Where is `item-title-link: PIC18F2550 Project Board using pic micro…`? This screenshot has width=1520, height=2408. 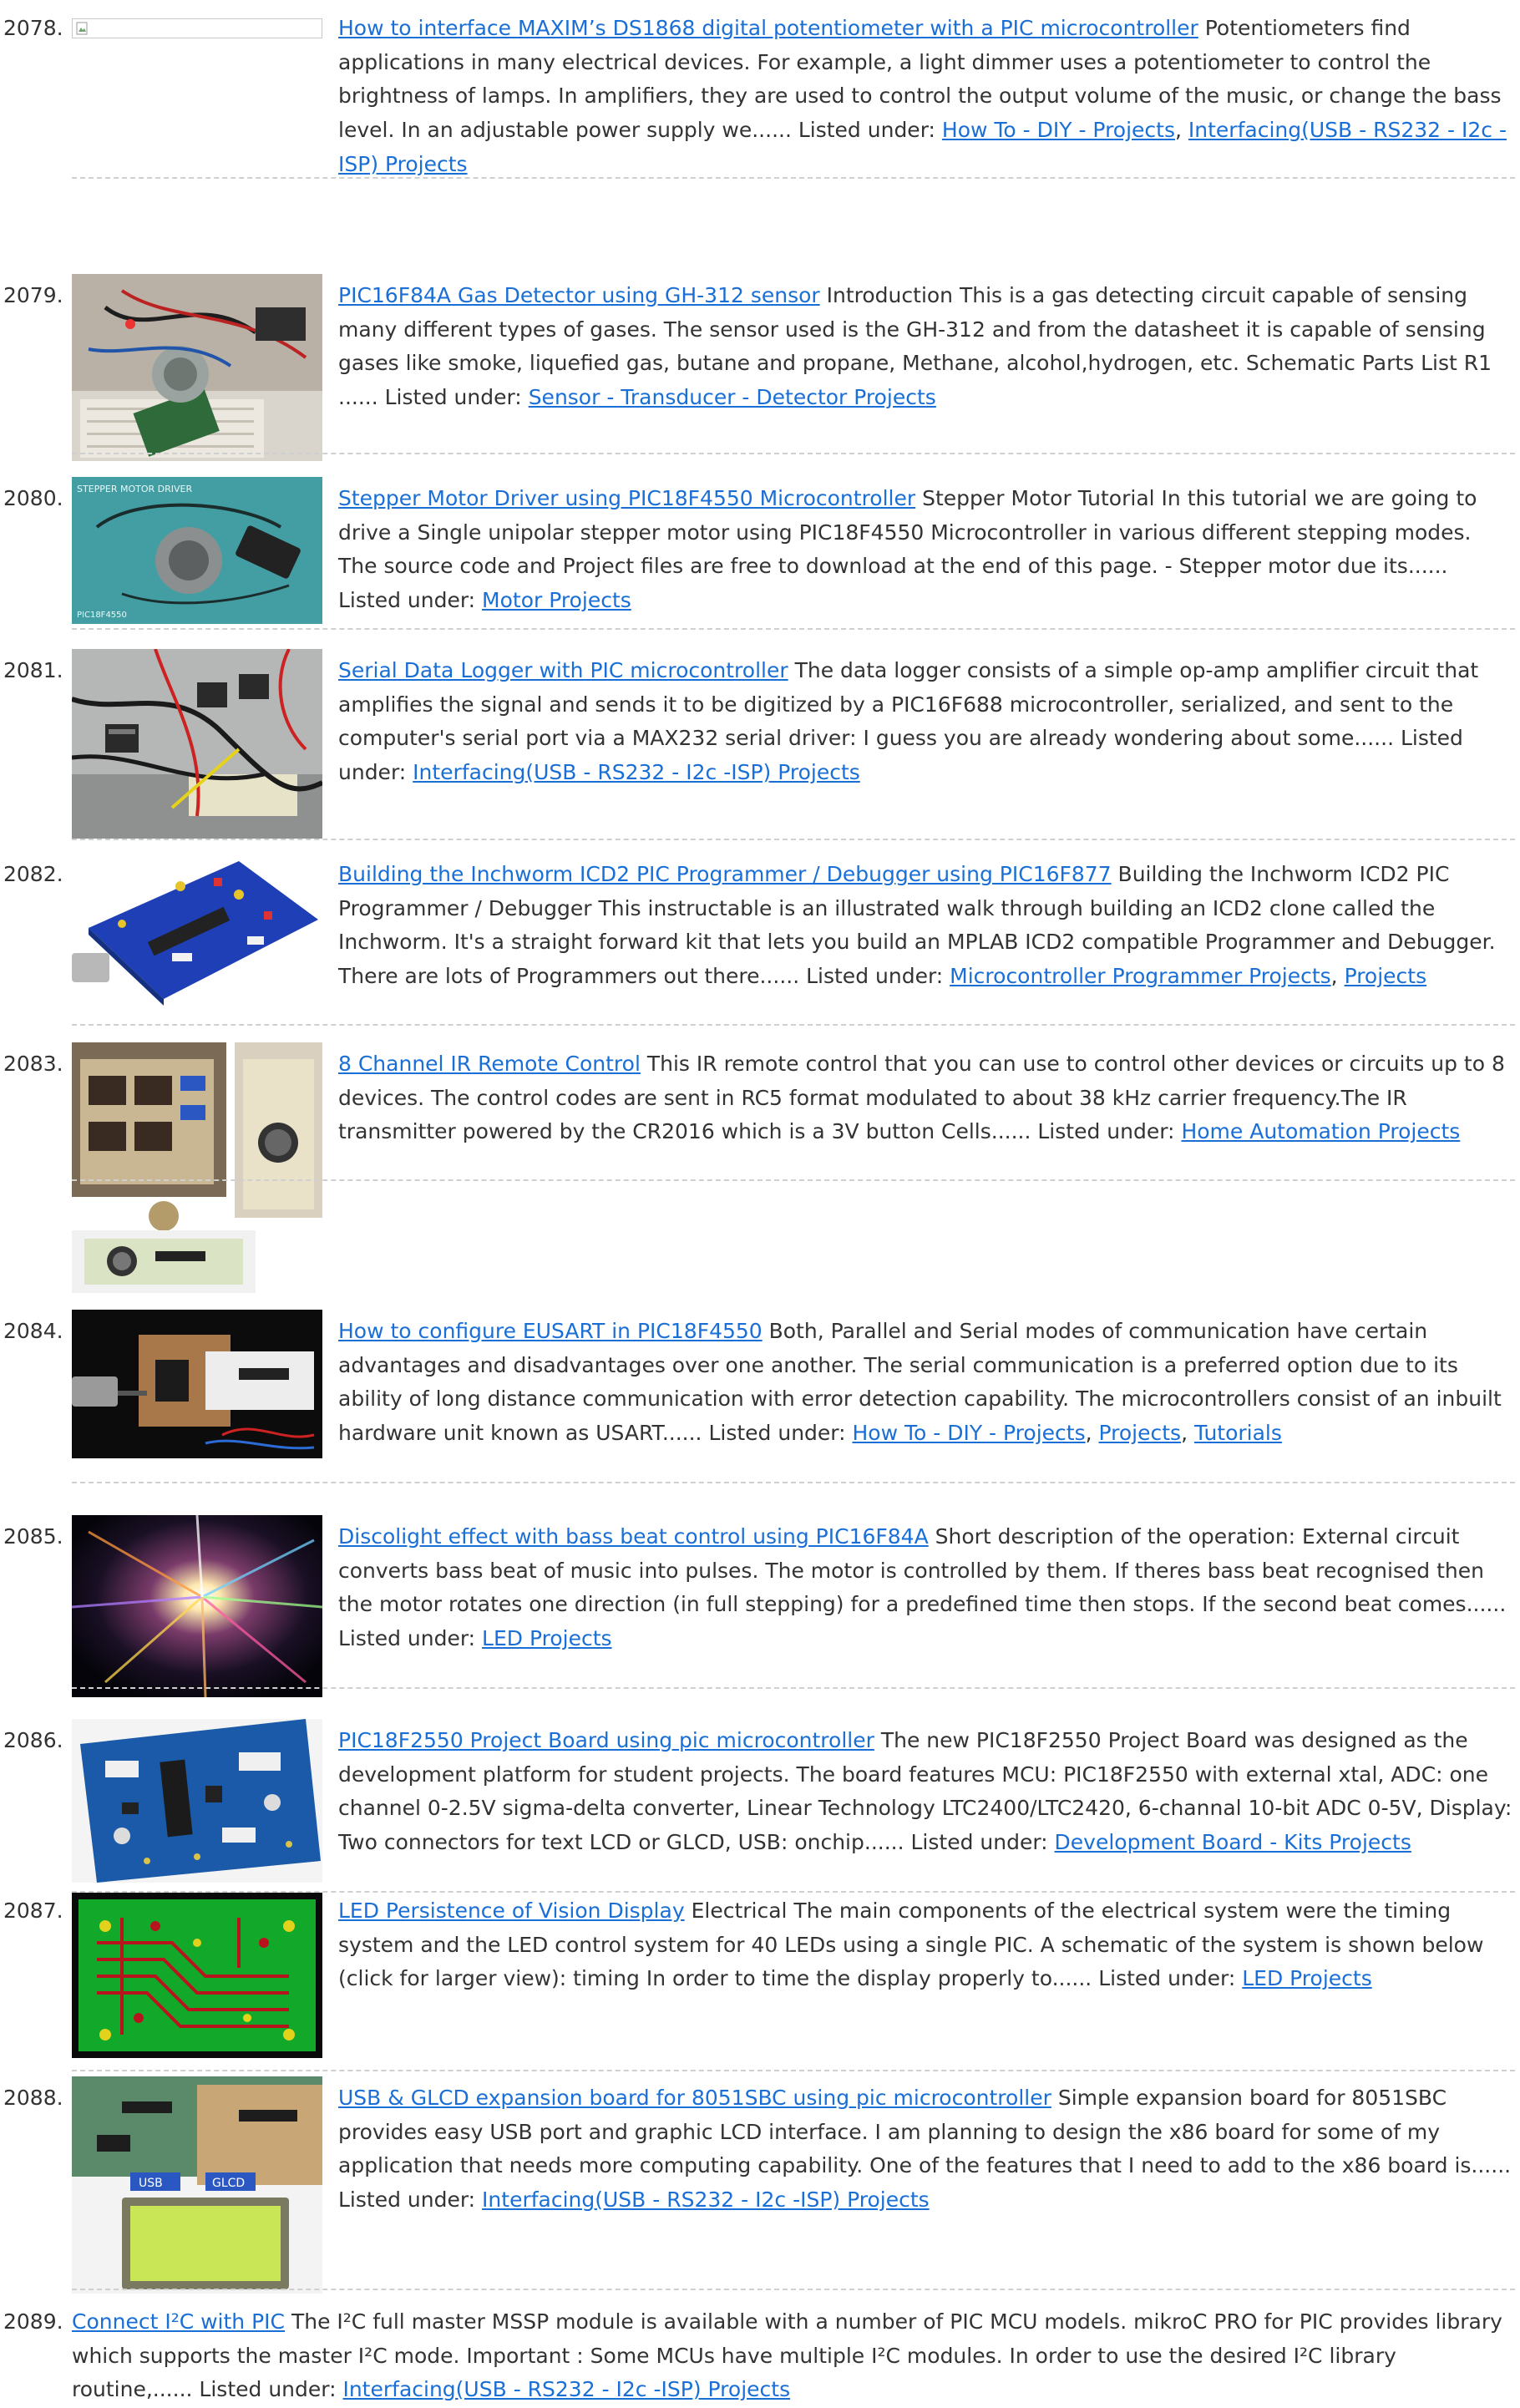 item-title-link: PIC18F2550 Project Board using pic micro… is located at coordinates (606, 1740).